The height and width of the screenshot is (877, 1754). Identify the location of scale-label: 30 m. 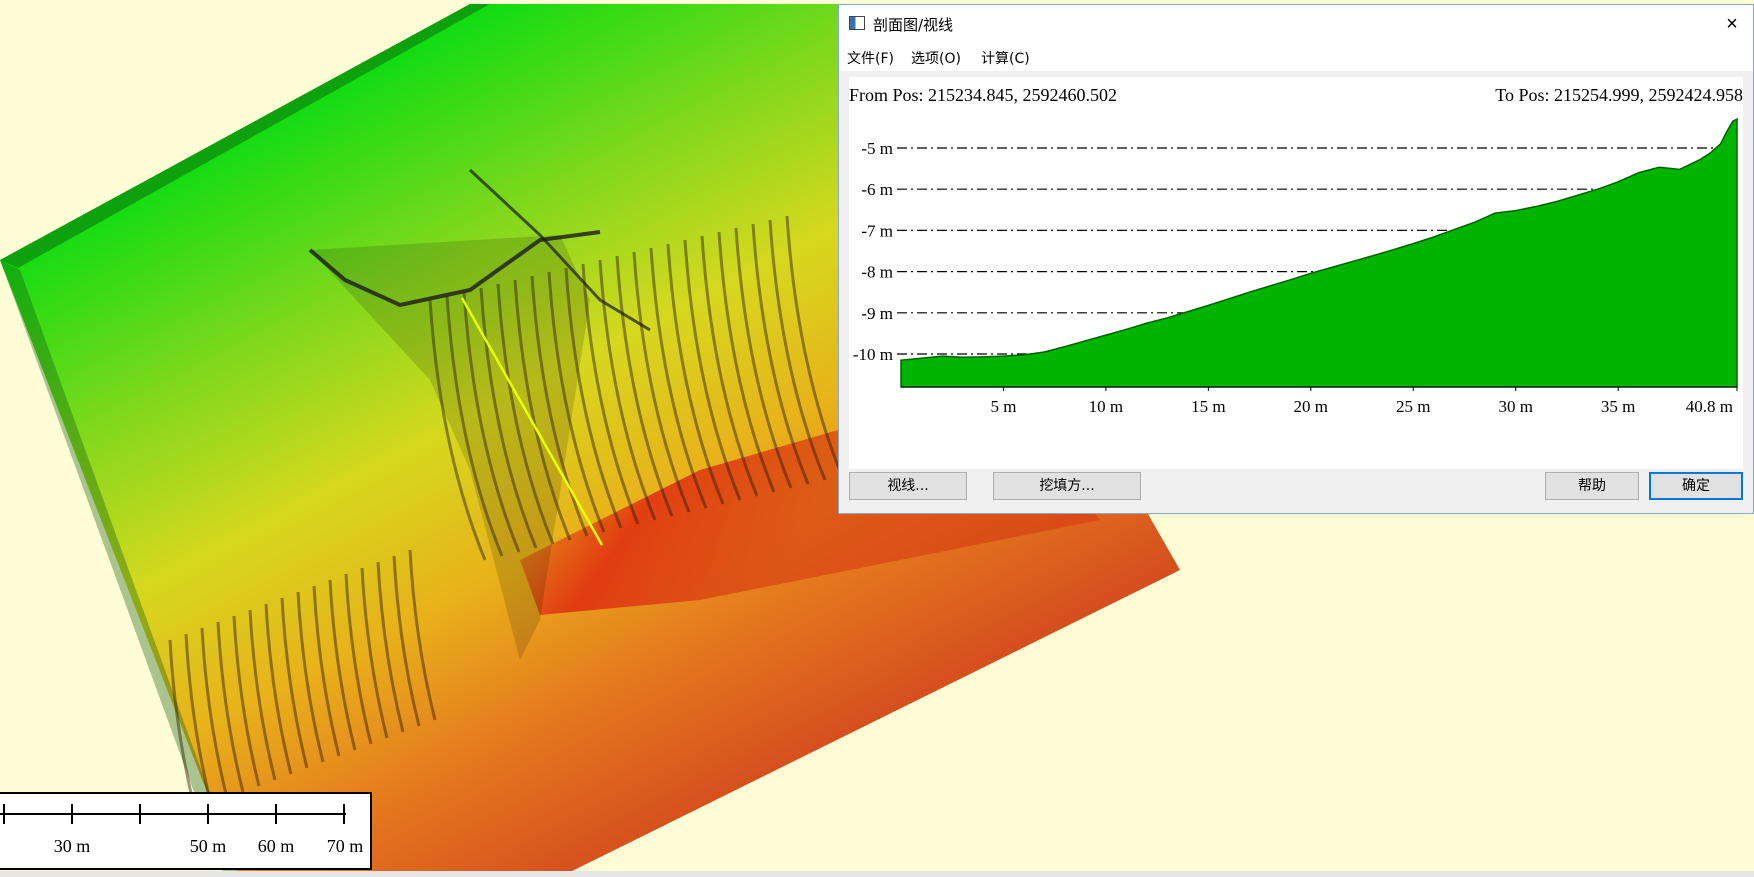
(72, 846).